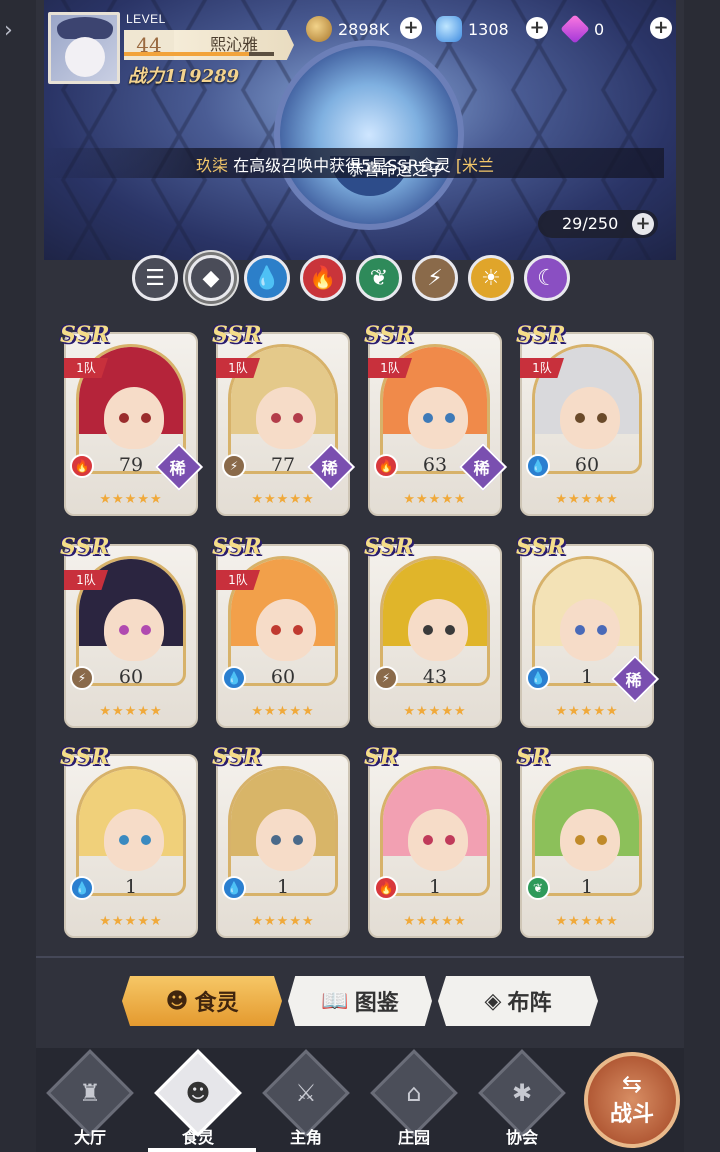 Image resolution: width=720 pixels, height=1152 pixels. I want to click on add-diamond-button: +, so click(661, 28).